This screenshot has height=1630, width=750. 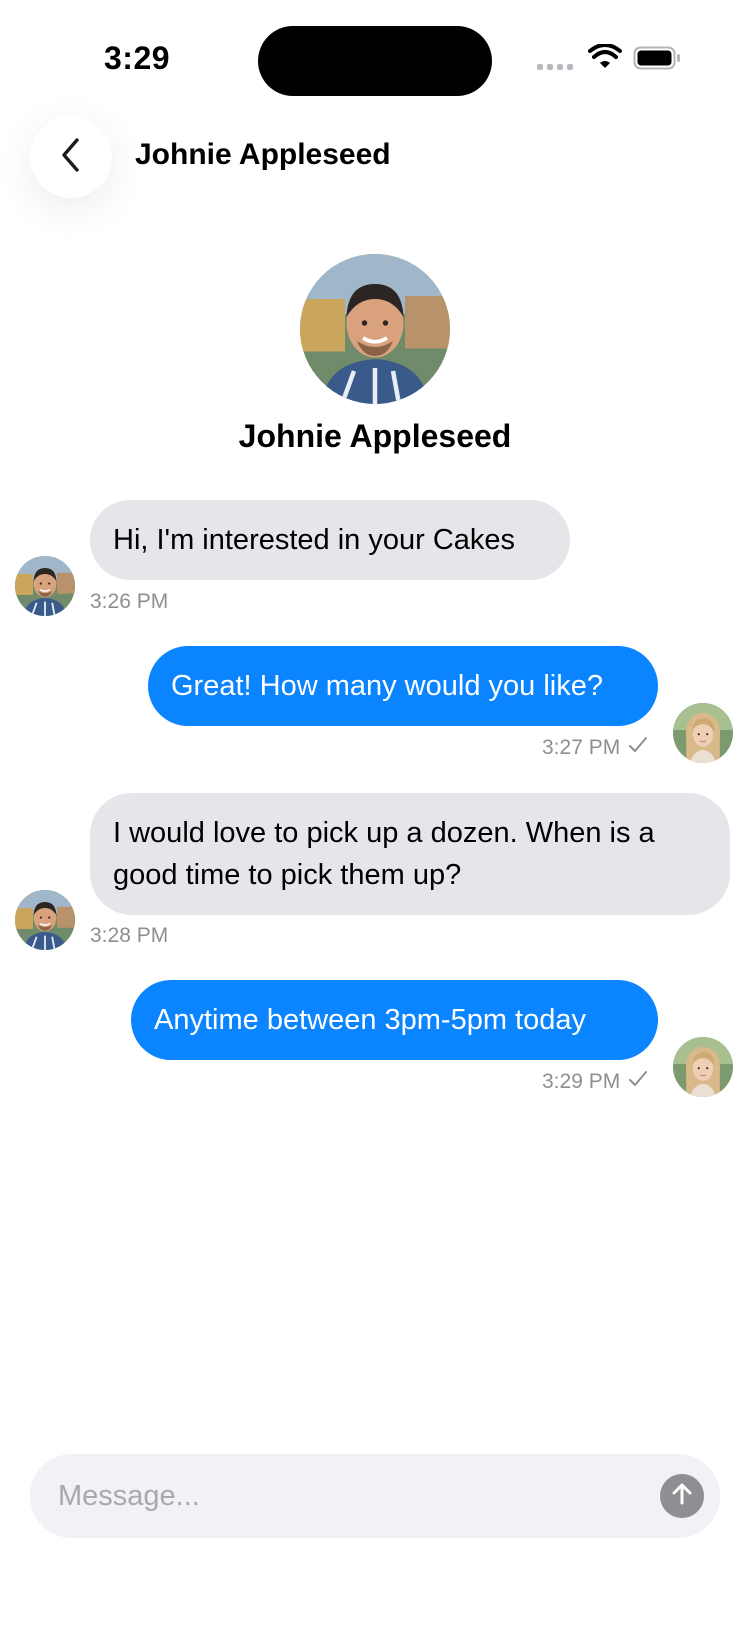 I want to click on battery-icon, so click(x=657, y=60).